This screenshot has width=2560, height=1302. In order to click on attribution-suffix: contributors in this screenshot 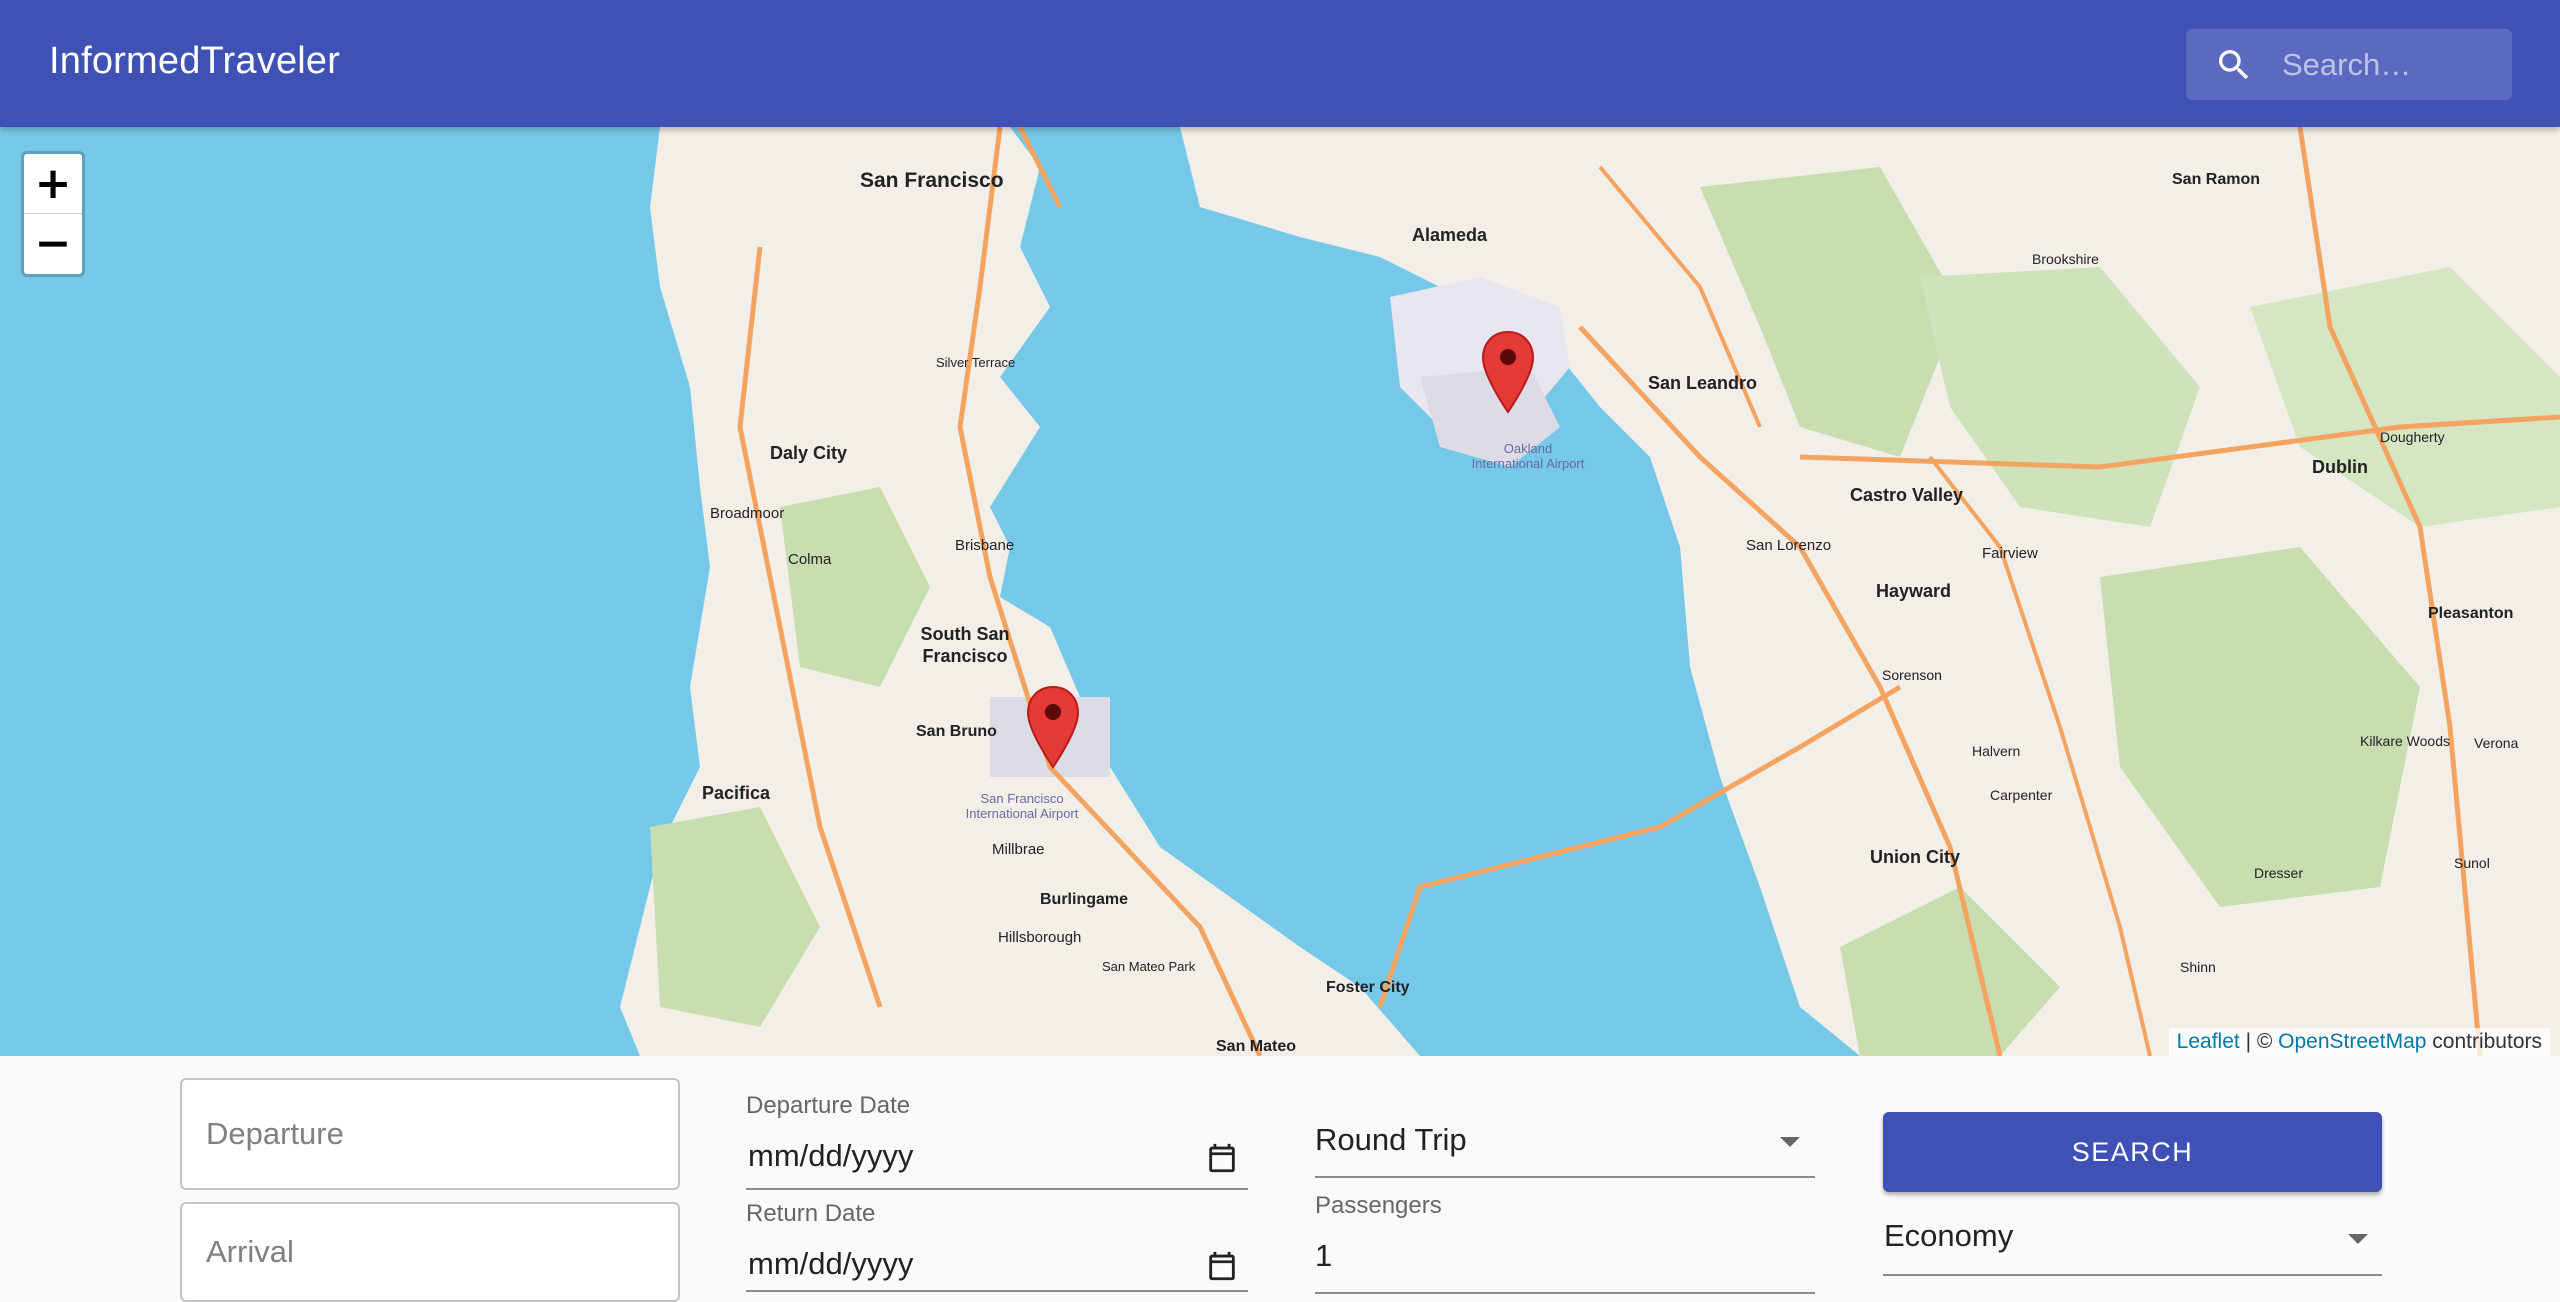, I will do `click(2487, 1041)`.